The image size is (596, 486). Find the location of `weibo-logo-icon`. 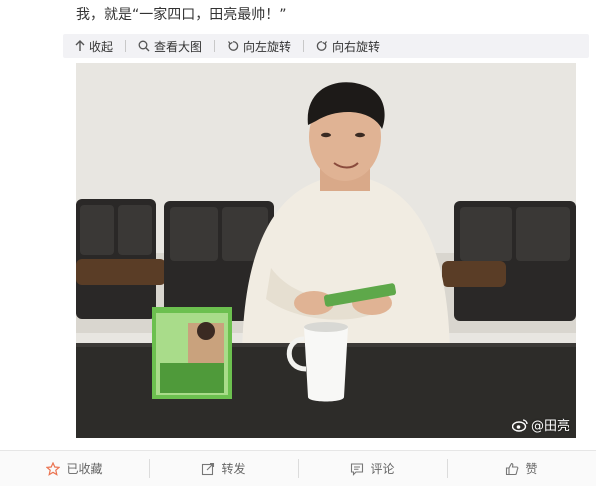

weibo-logo-icon is located at coordinates (519, 425).